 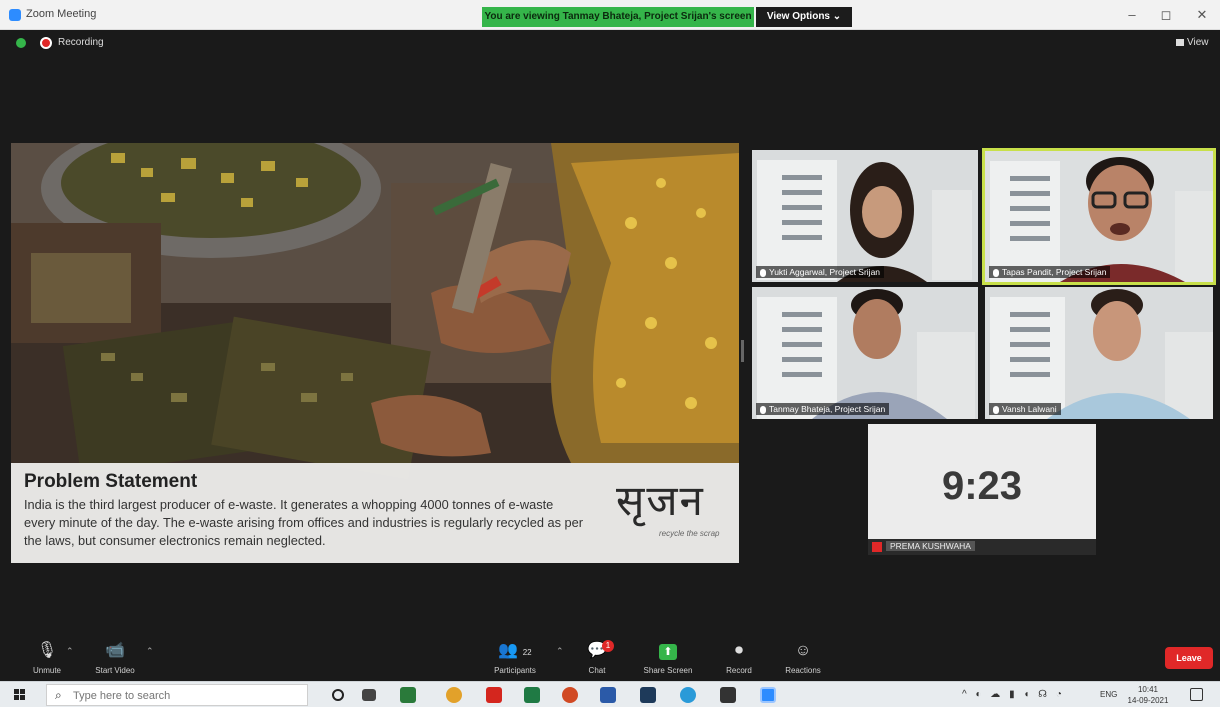 What do you see at coordinates (1180, 42) in the screenshot?
I see `grid-icon` at bounding box center [1180, 42].